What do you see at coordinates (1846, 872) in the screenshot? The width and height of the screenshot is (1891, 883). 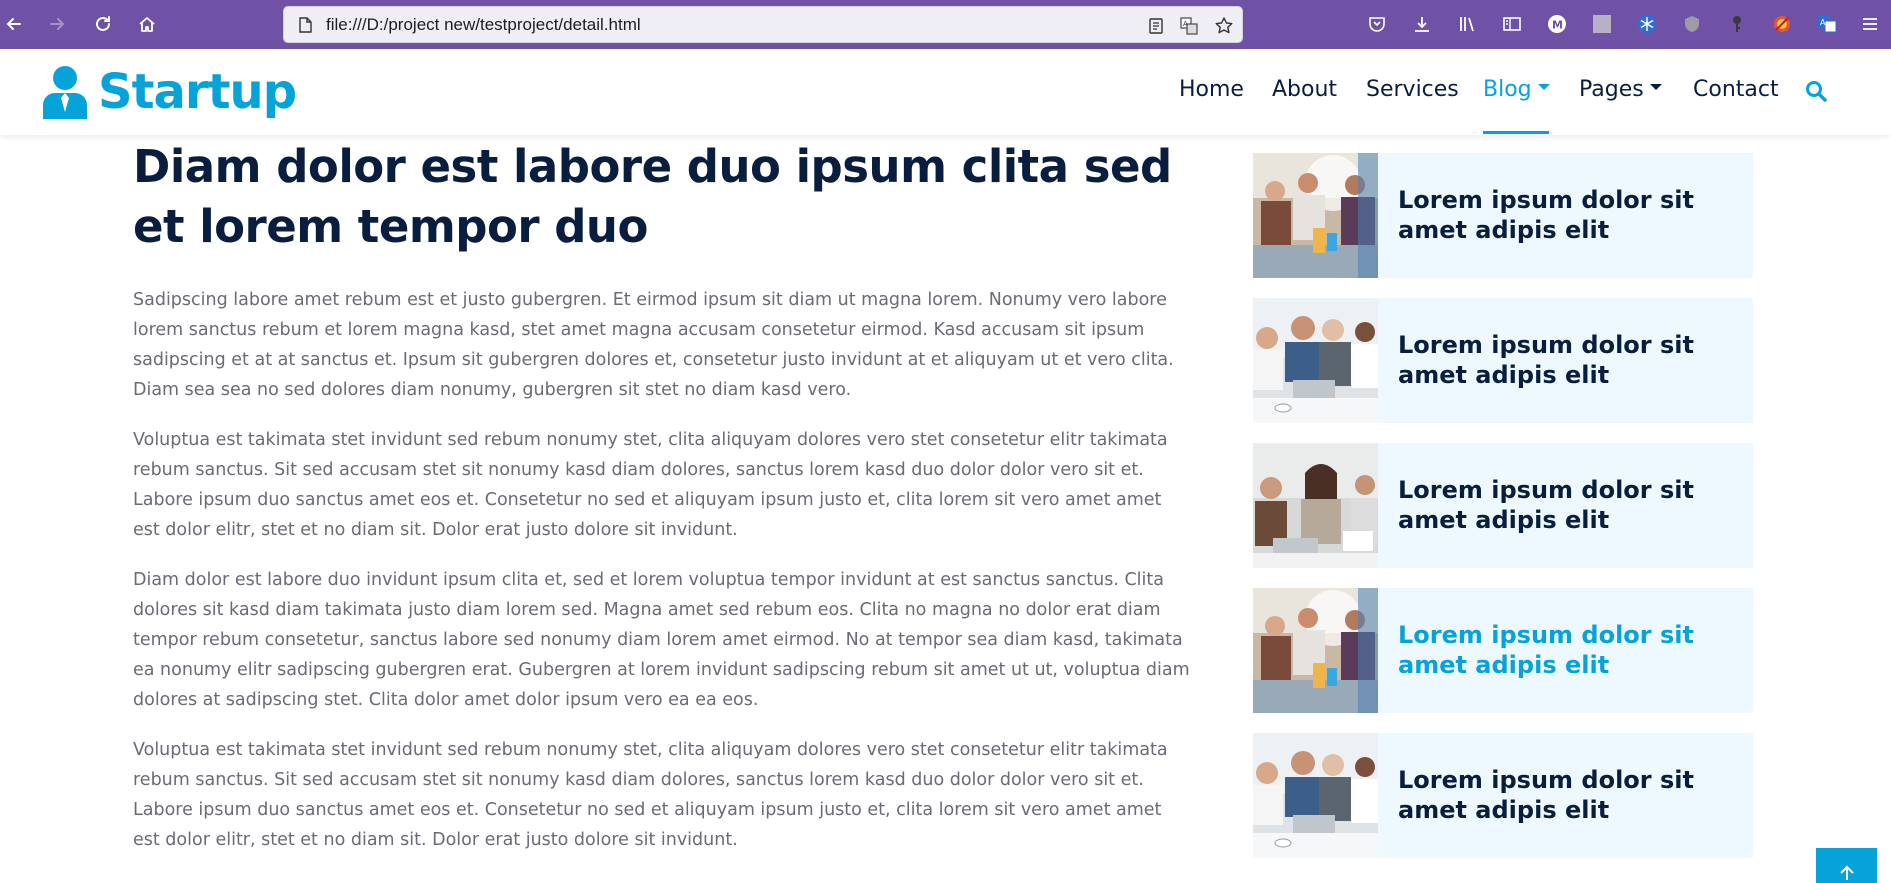 I see `arrow-up-icon` at bounding box center [1846, 872].